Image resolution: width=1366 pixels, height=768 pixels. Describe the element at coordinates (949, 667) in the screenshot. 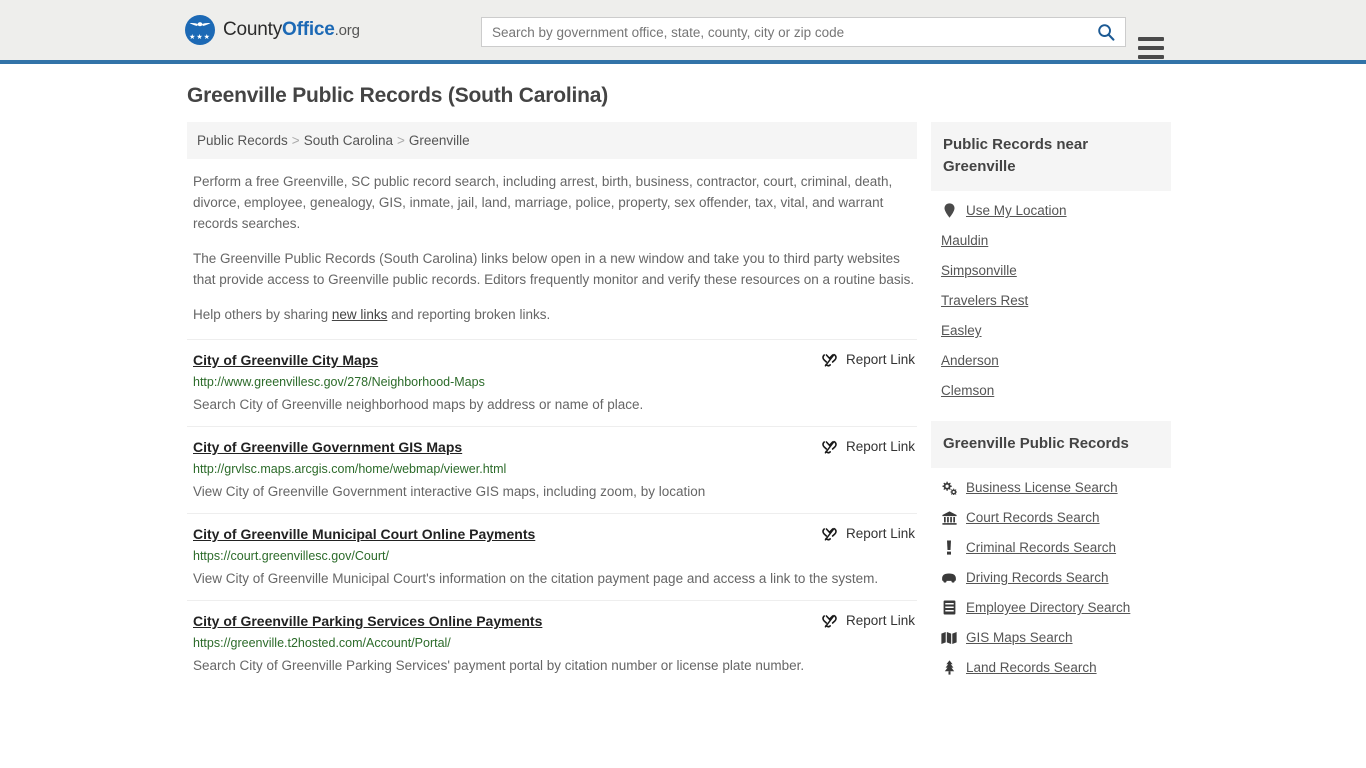

I see `tree-icon` at that location.